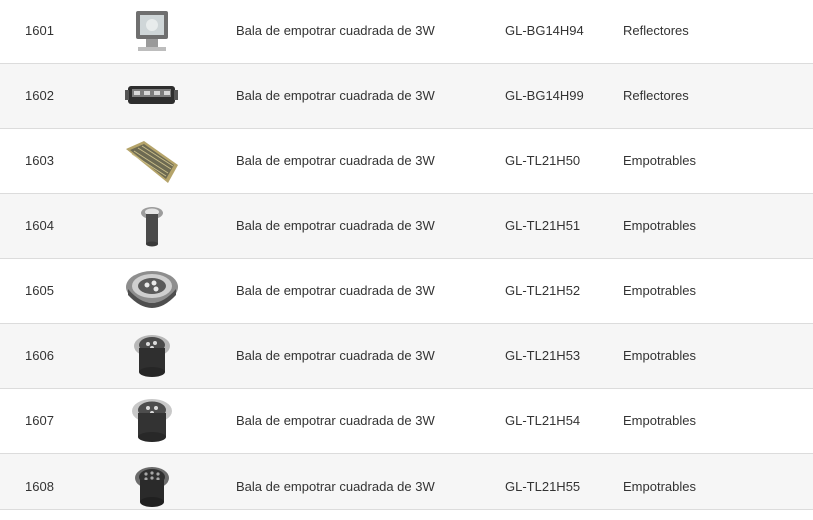 The image size is (813, 520). Describe the element at coordinates (39, 290) in the screenshot. I see `product-id: 1605` at that location.